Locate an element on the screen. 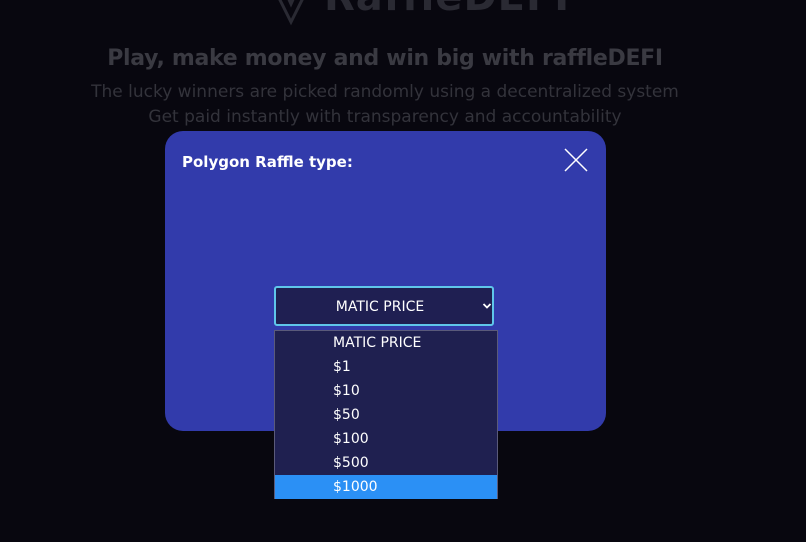  select-dropdown-list: MATIC PRICE $1 $10 $50 $100 $500 $1000 is located at coordinates (386, 414).